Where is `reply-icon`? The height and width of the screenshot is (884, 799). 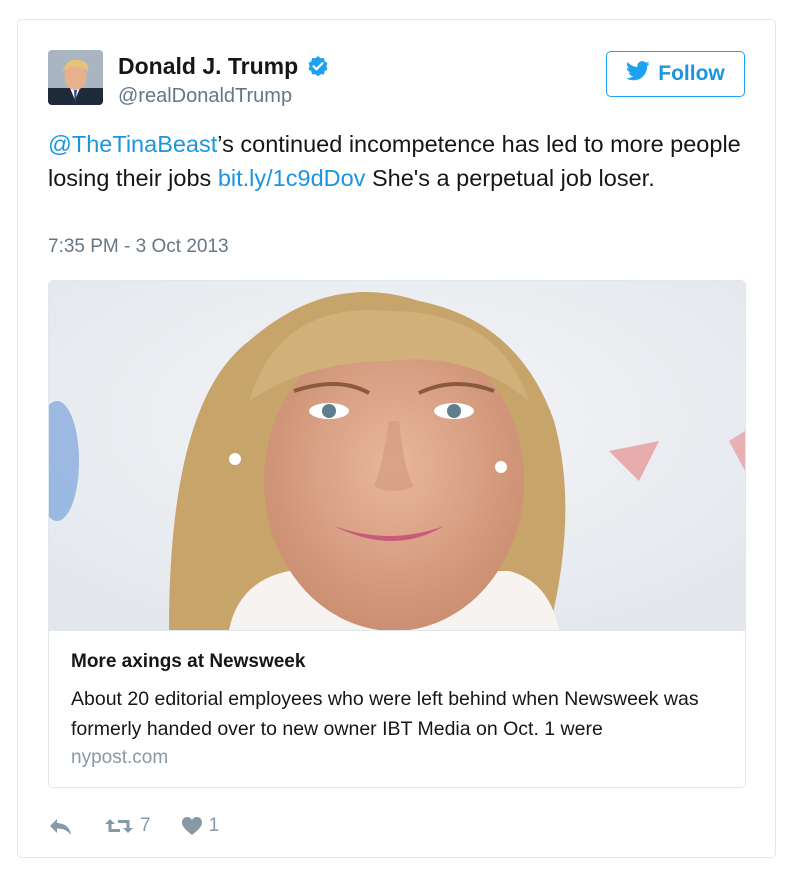
reply-icon is located at coordinates (61, 826).